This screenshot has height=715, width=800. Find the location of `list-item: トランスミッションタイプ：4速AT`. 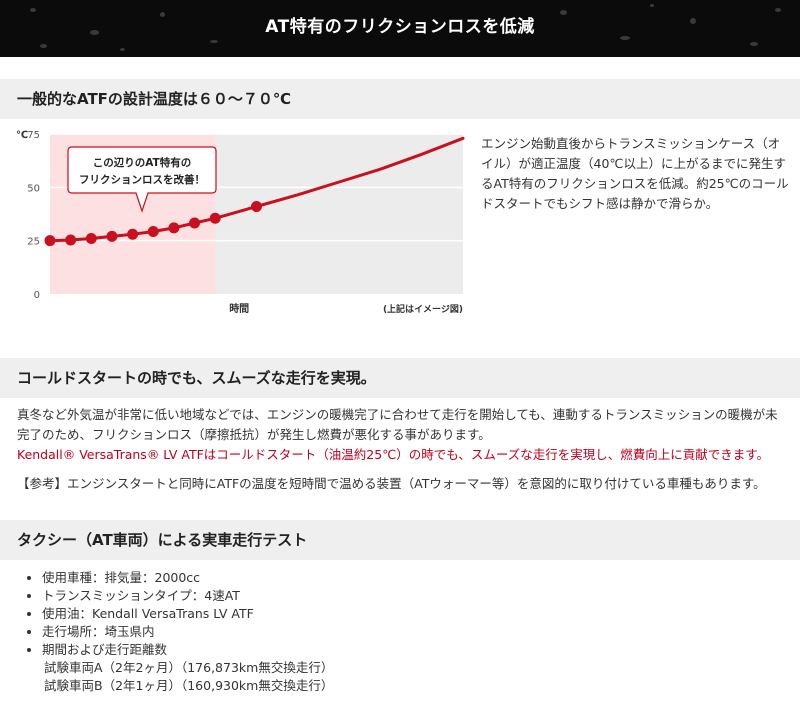

list-item: トランスミッションタイプ：4速AT is located at coordinates (187, 596).